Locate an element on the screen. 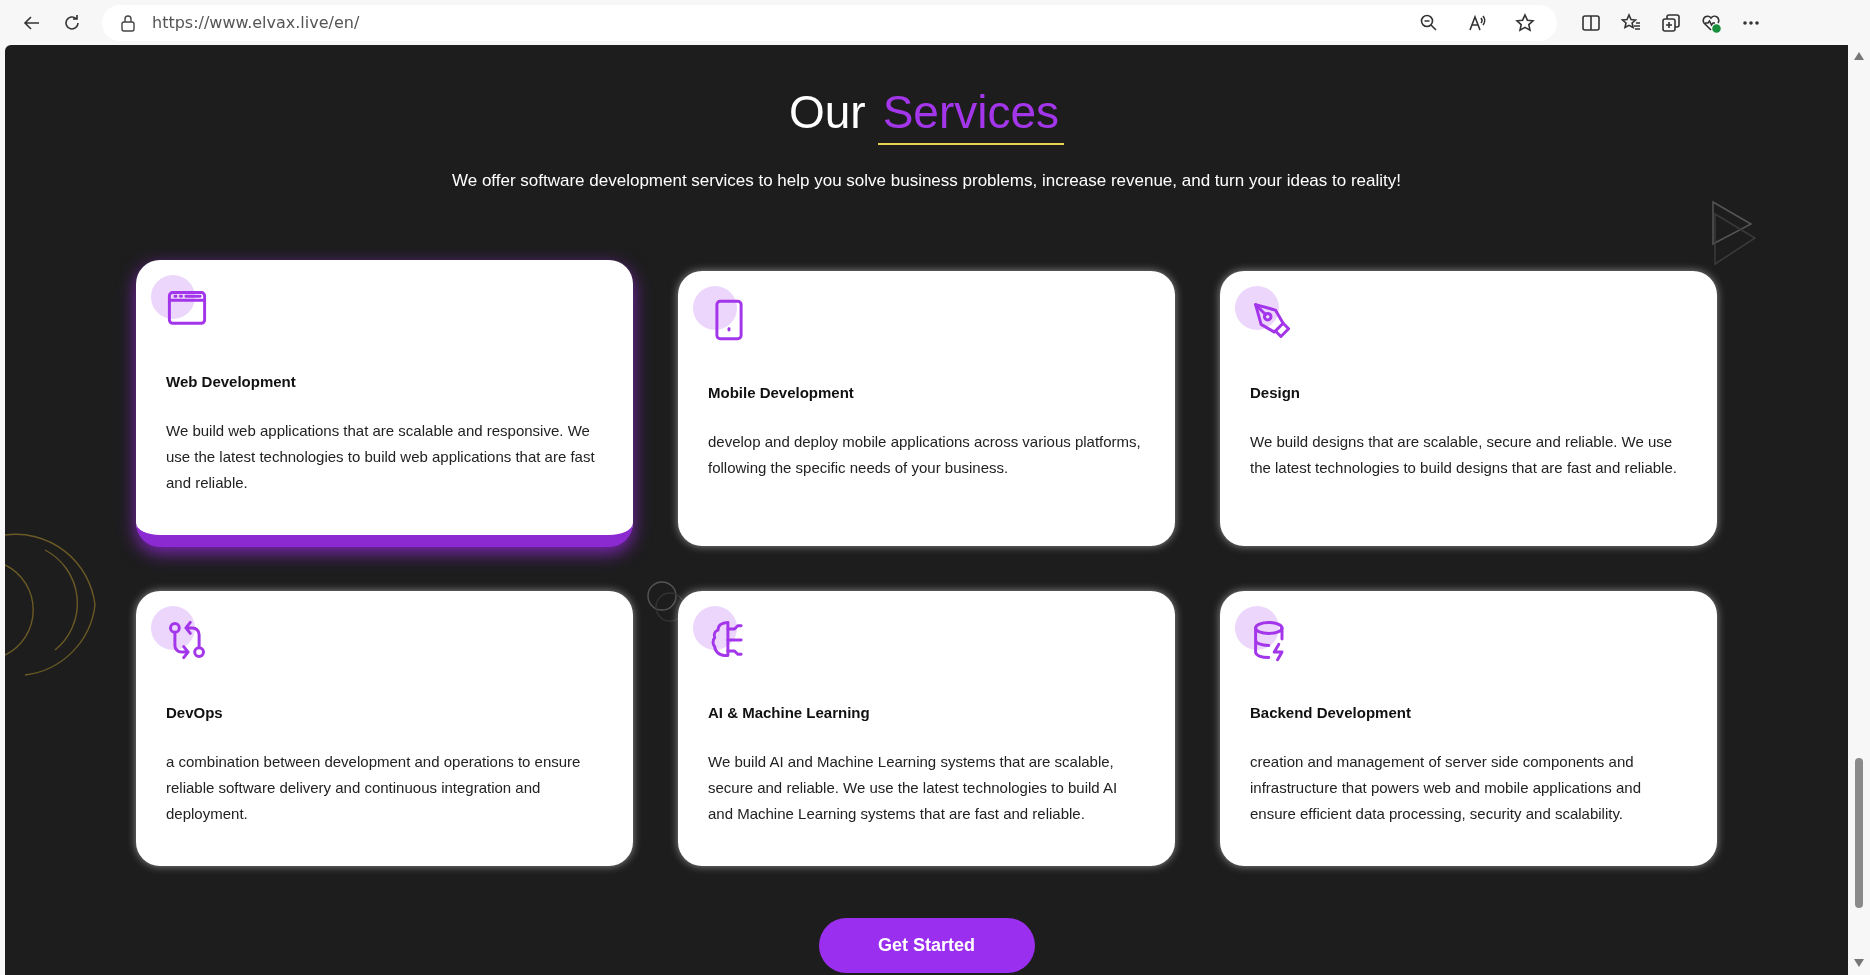  card-text: We build designs that are scalable, secure and reliable. We use the latest technologies to build designs that are fast and reliable. is located at coordinates (1464, 455).